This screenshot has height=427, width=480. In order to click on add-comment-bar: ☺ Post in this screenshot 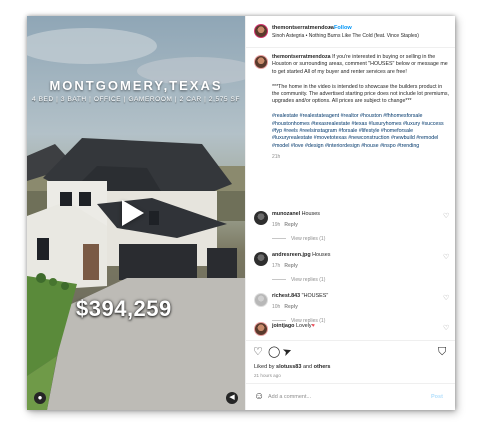, I will do `click(350, 396)`.